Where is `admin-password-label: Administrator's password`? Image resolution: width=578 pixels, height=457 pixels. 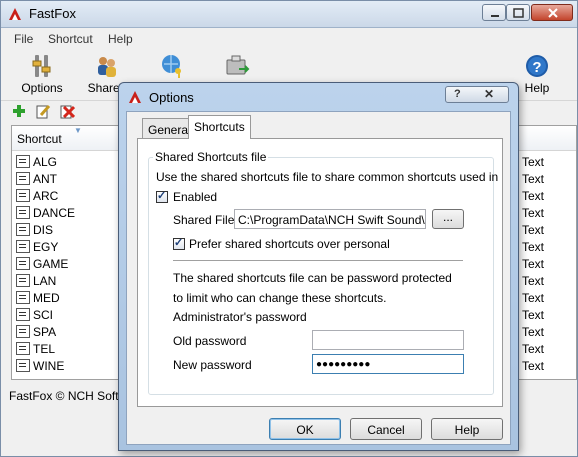 admin-password-label: Administrator's password is located at coordinates (240, 317).